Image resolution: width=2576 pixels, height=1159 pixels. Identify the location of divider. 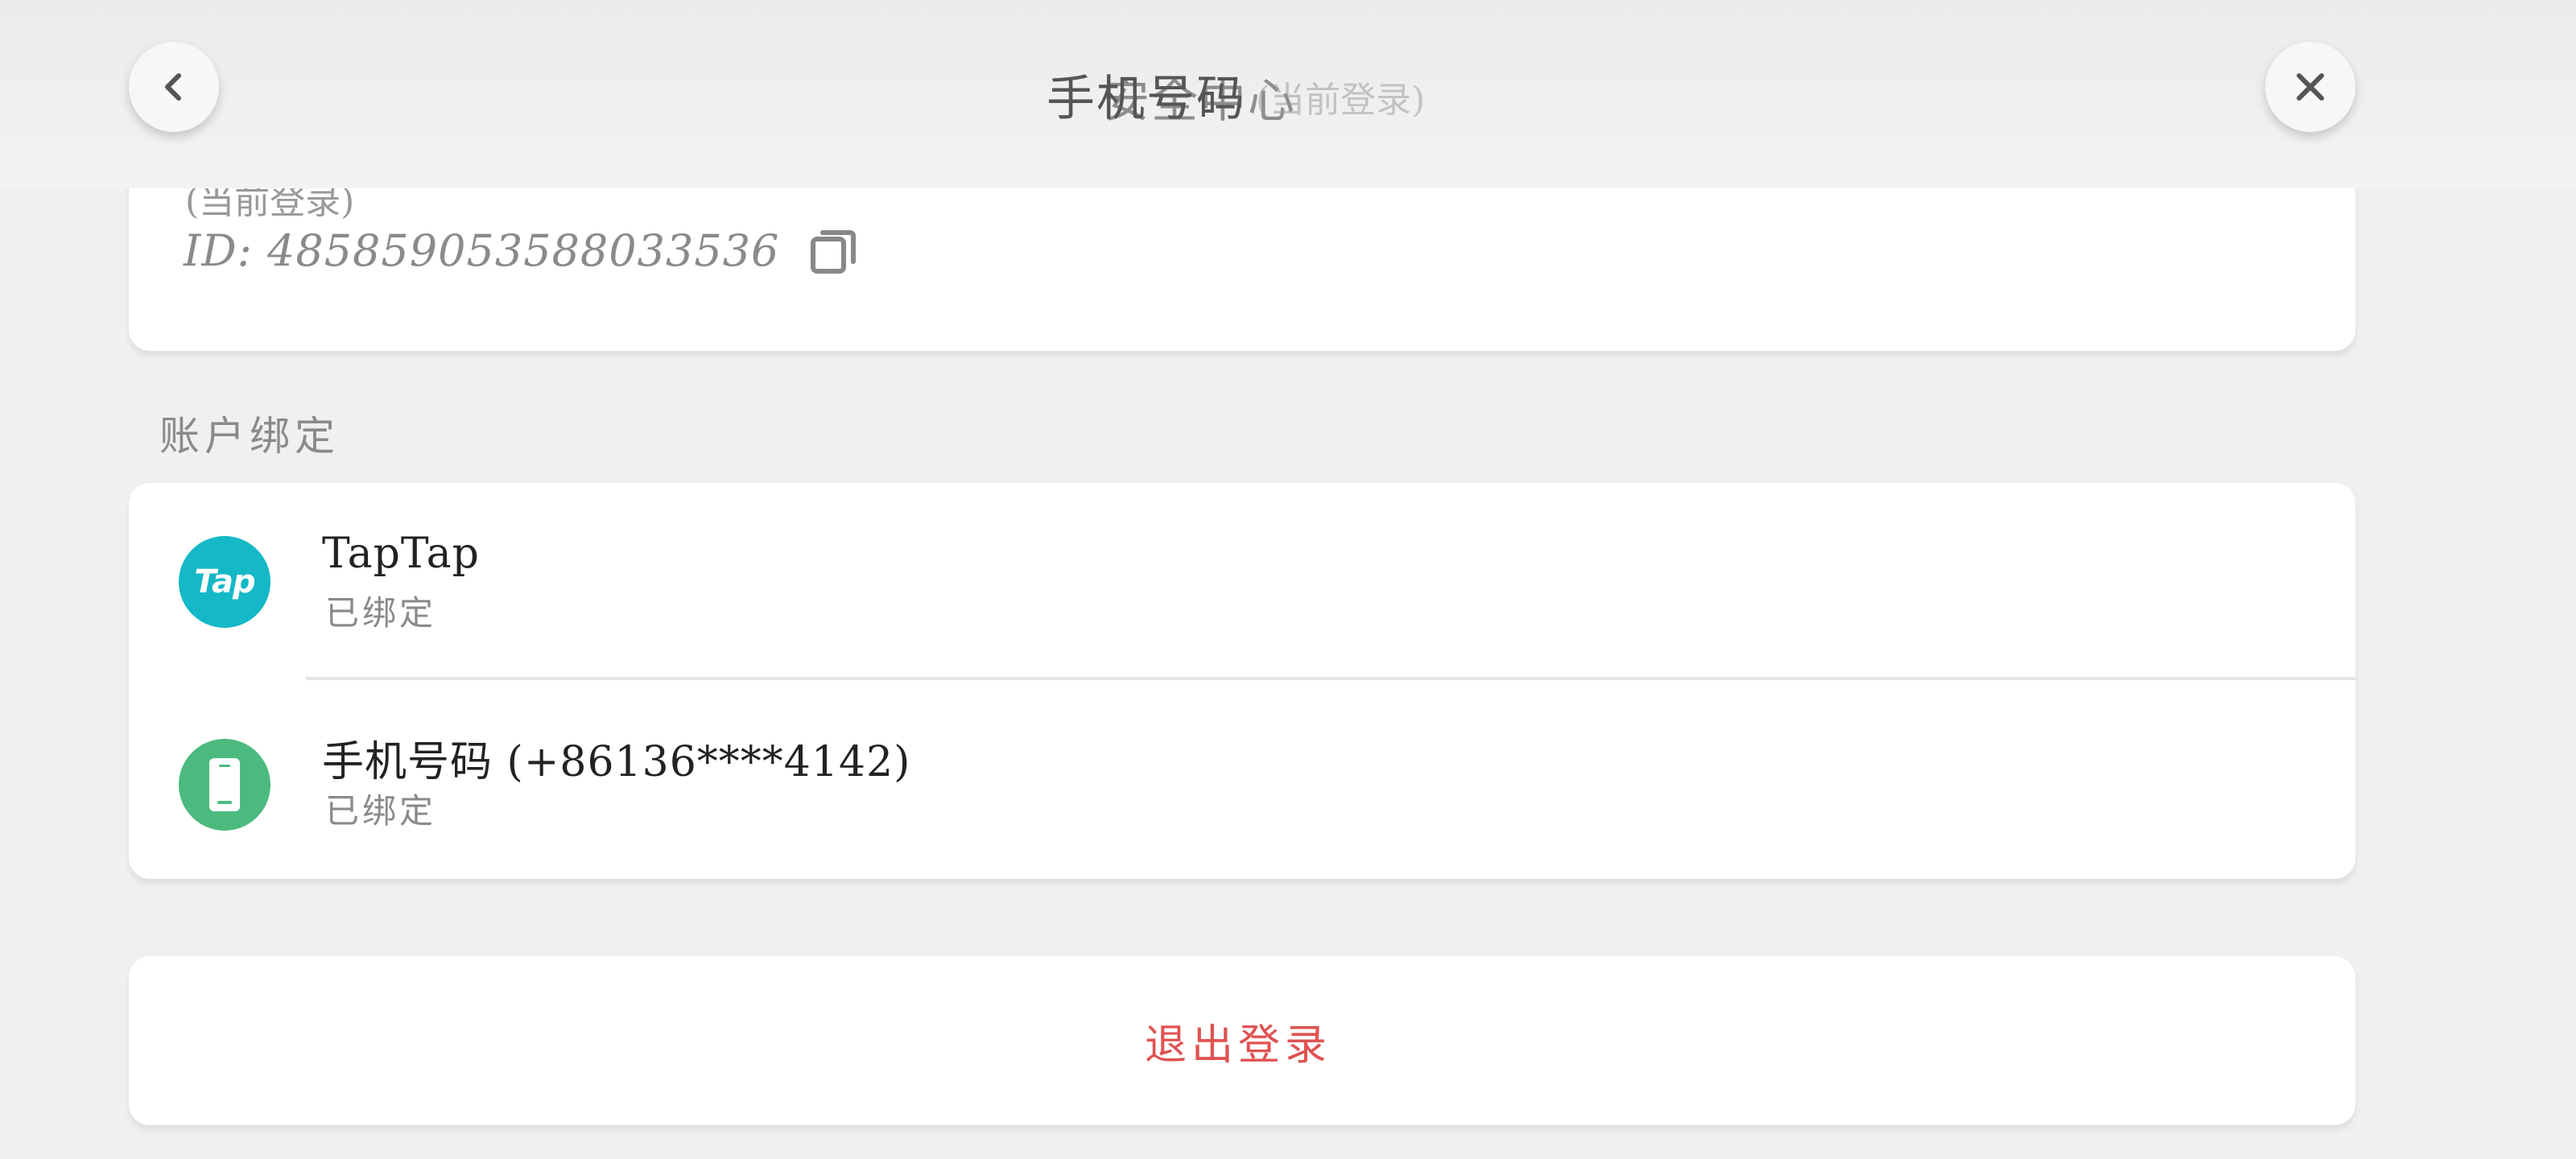
(1330, 678).